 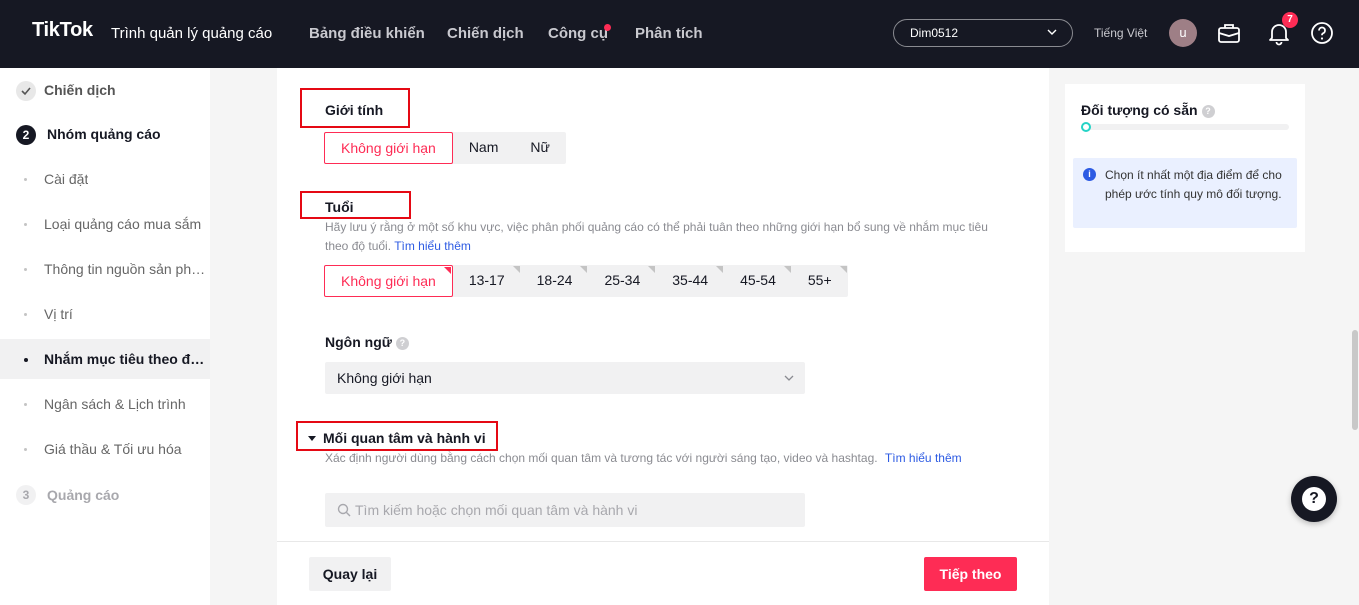 What do you see at coordinates (367, 33) in the screenshot?
I see `nav-dashboard: Bảng điều khiển` at bounding box center [367, 33].